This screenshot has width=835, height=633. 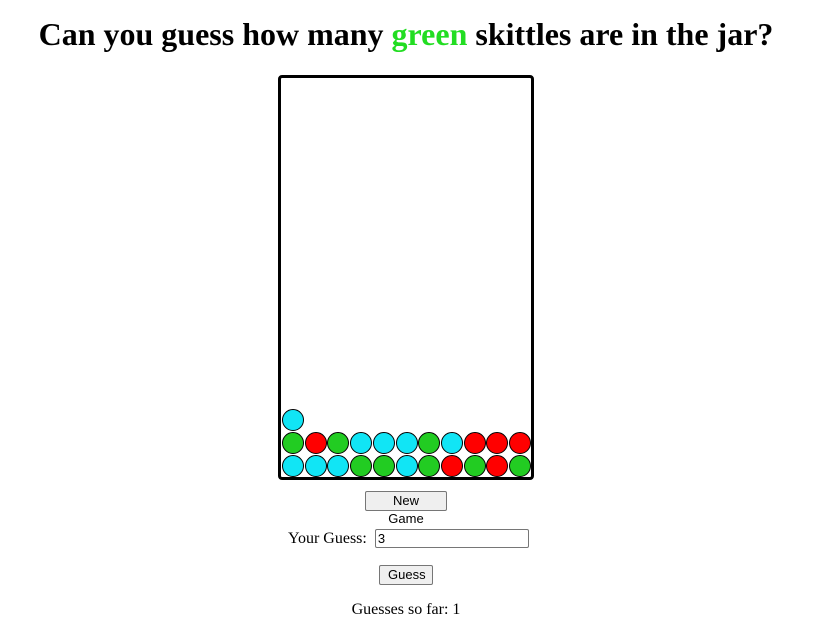 I want to click on title-highlight-word: green, so click(x=429, y=34).